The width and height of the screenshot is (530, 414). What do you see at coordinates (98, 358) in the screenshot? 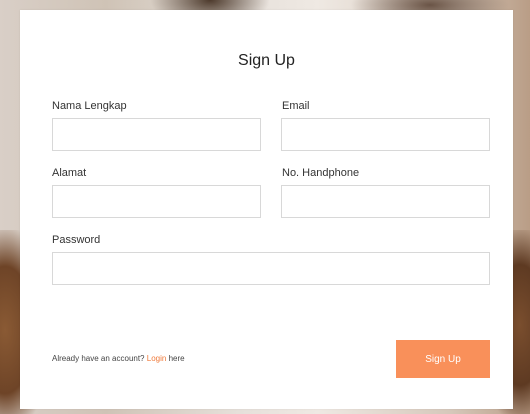
I see `login-prompt-prefix: Already have an account?` at bounding box center [98, 358].